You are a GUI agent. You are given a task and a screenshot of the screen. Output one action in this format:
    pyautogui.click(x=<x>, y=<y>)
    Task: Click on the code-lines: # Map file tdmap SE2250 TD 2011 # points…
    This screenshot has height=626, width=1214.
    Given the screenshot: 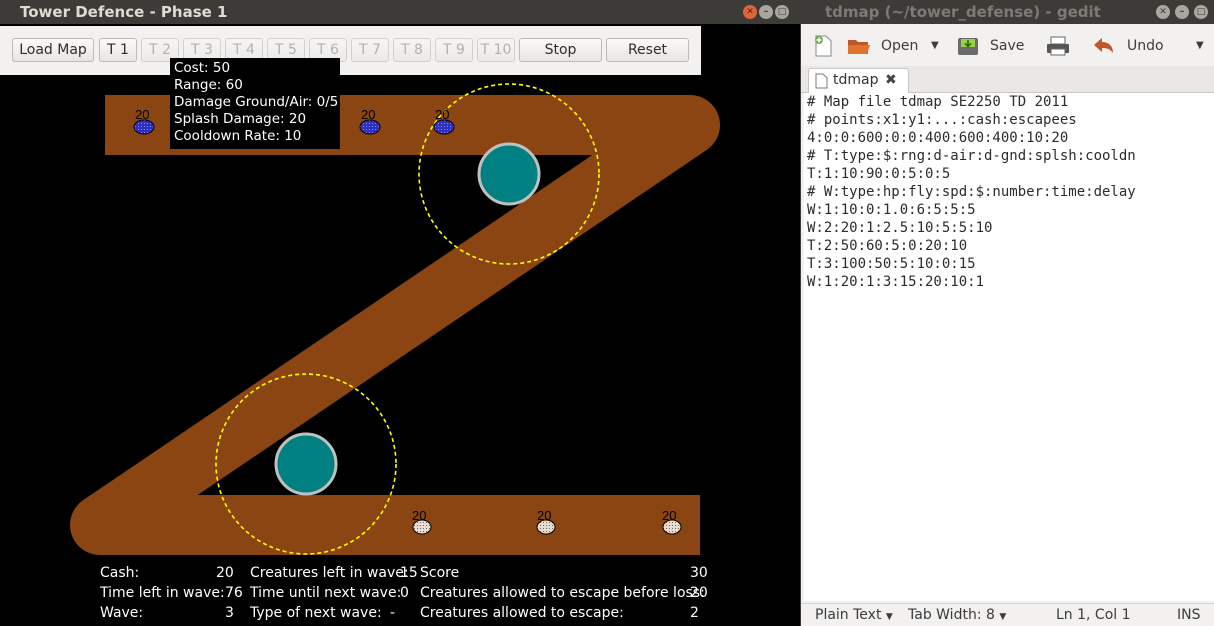 What is the action you would take?
    pyautogui.click(x=1009, y=192)
    